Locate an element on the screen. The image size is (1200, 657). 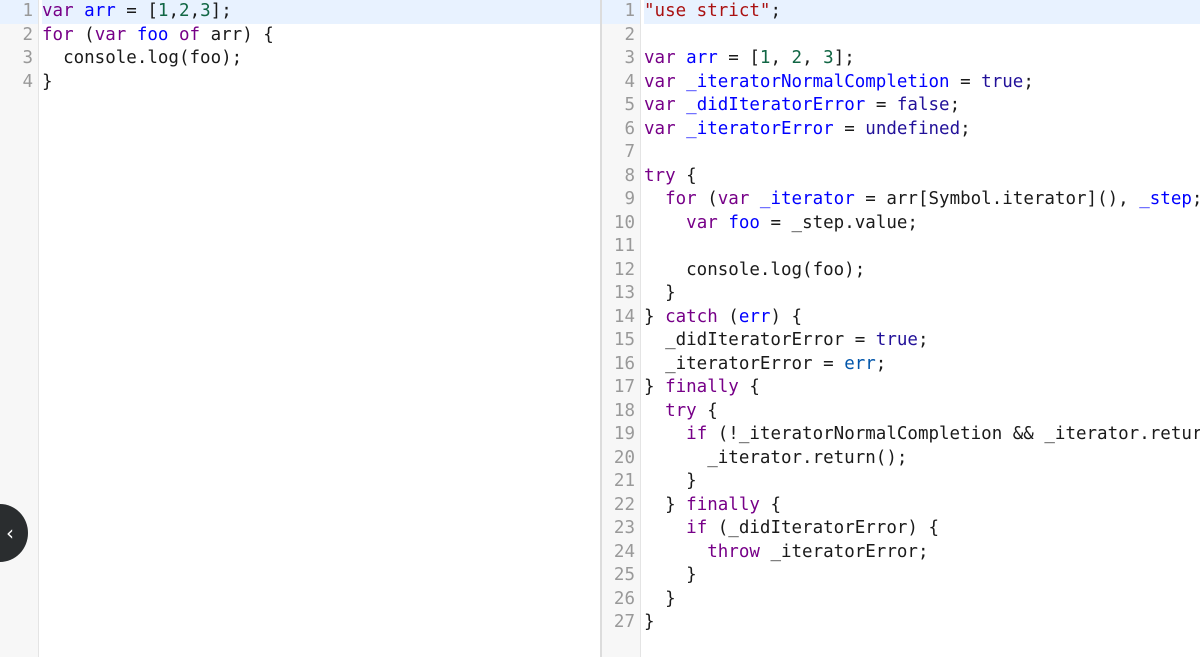
code-line: throw _iteratorError; is located at coordinates (922, 553).